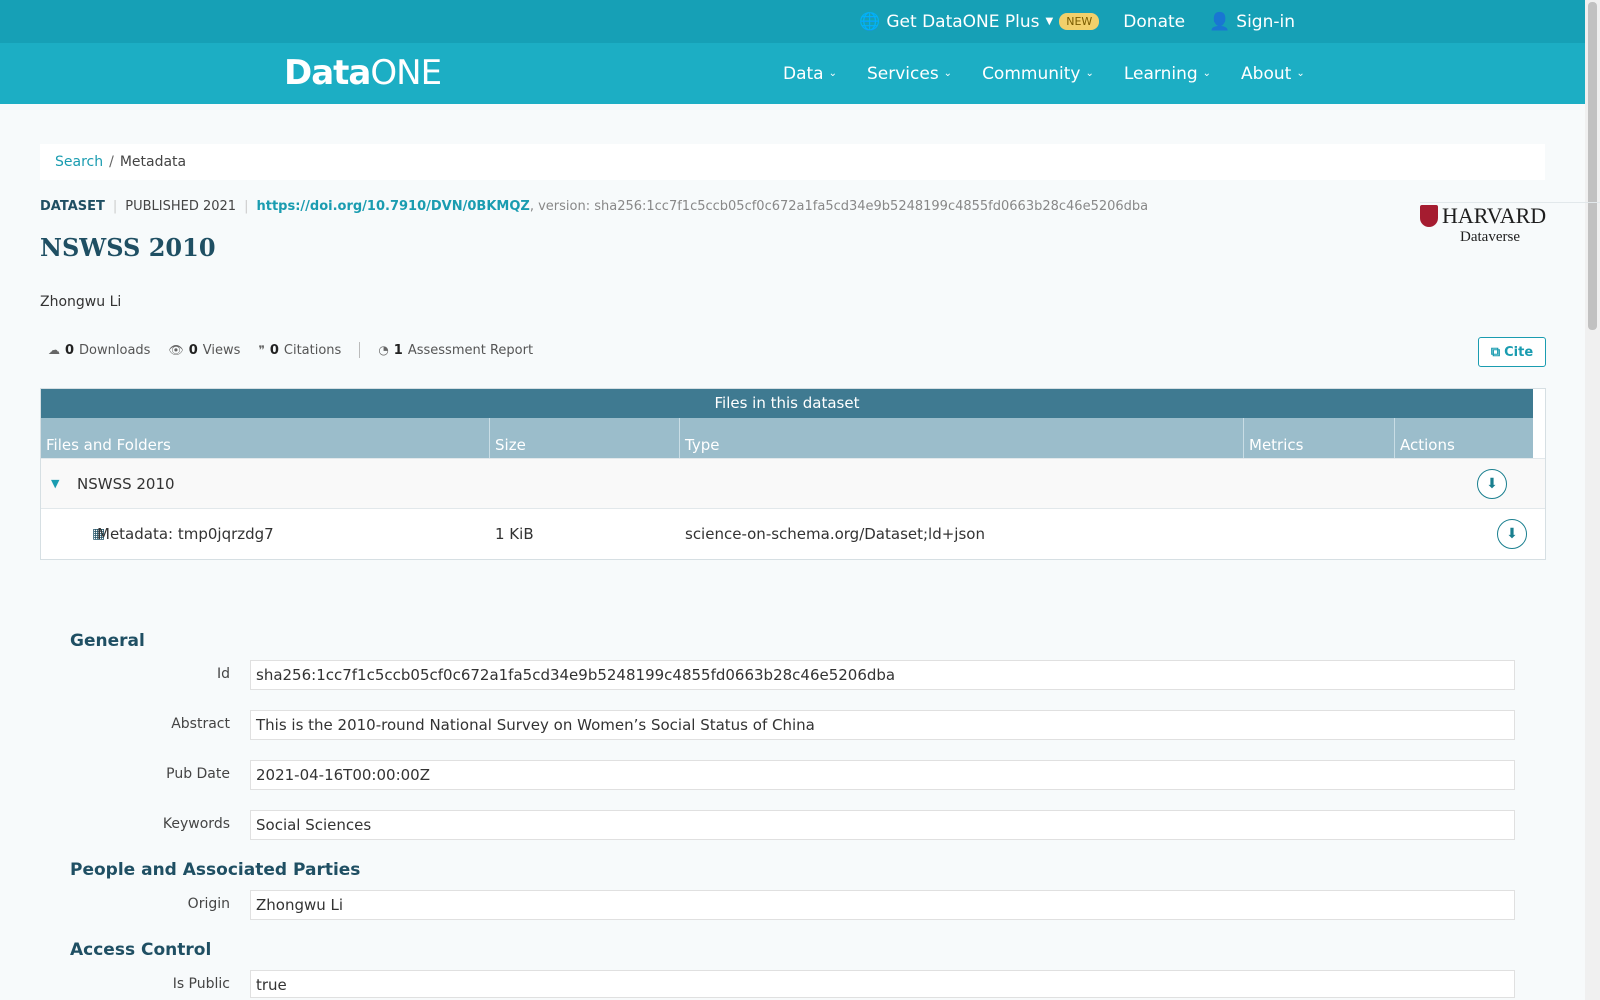 The width and height of the screenshot is (1600, 1000). I want to click on section-title-general: General, so click(107, 641).